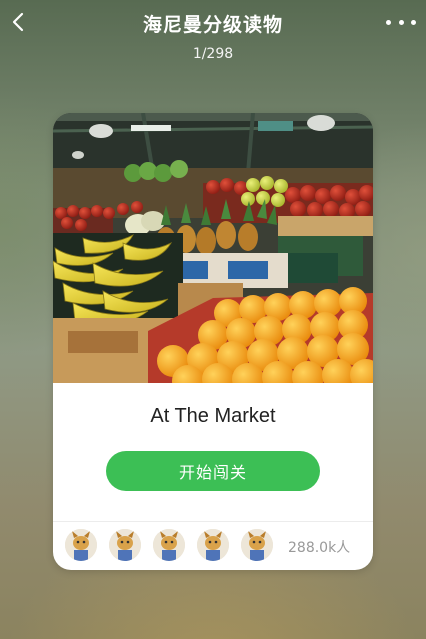 The width and height of the screenshot is (426, 639). I want to click on page-counter: 1/298, so click(213, 54).